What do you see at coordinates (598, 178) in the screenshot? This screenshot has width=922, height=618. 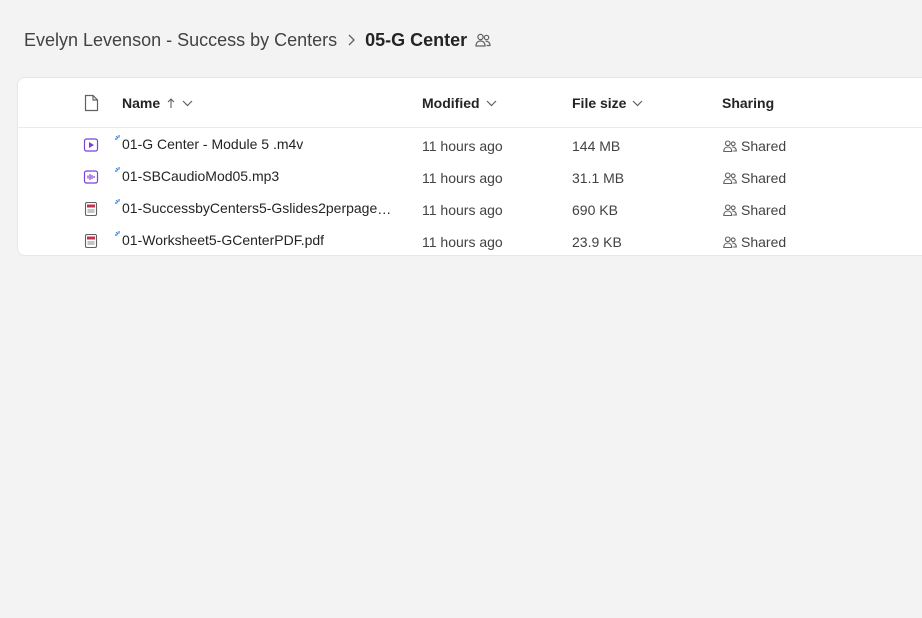 I see `file-size-cell: 31.1 MB` at bounding box center [598, 178].